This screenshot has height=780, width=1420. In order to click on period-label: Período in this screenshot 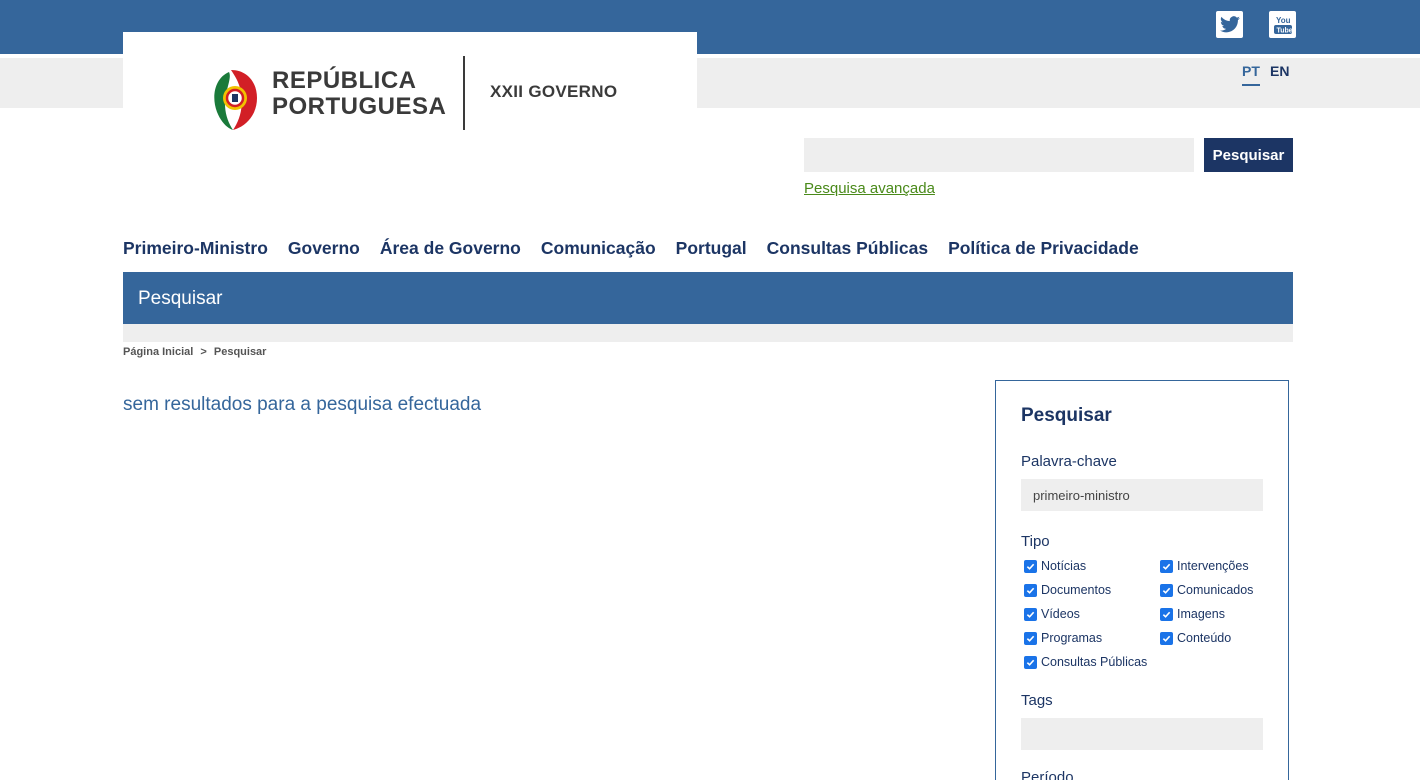, I will do `click(1047, 774)`.